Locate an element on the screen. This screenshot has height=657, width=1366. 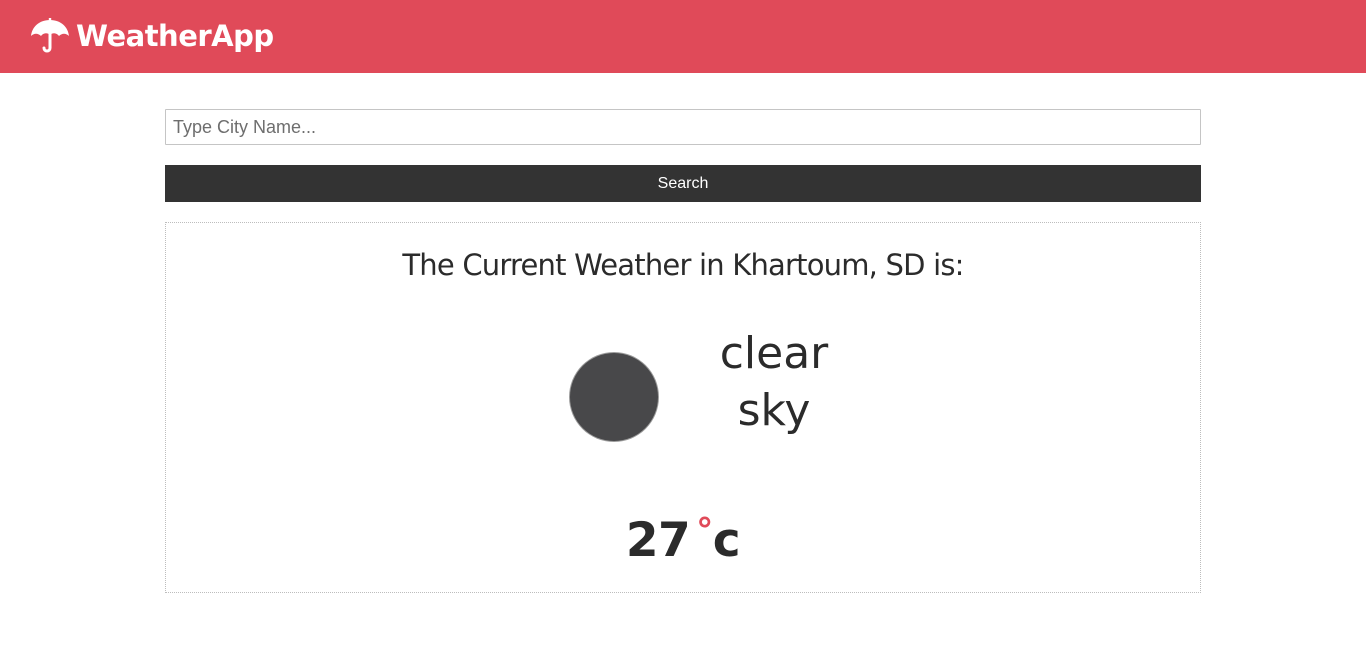
app-header: WeatherApp is located at coordinates (683, 36).